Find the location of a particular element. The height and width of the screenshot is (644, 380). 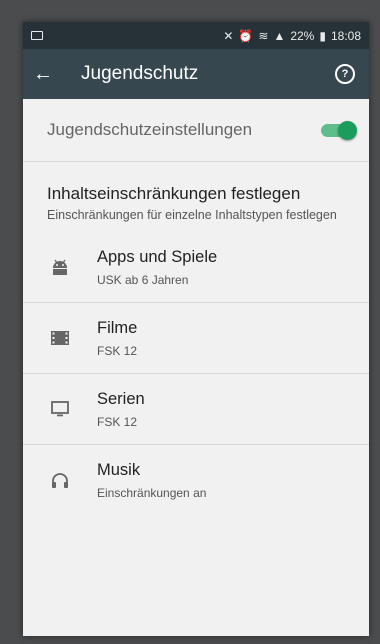

mute-icon: ✕ is located at coordinates (228, 35).